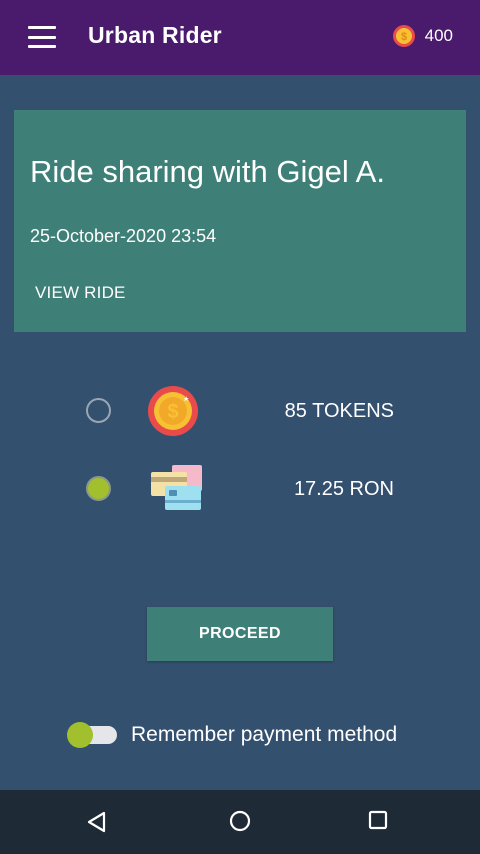 This screenshot has width=480, height=854. What do you see at coordinates (264, 734) in the screenshot?
I see `remember-payment-label: Remember payment method` at bounding box center [264, 734].